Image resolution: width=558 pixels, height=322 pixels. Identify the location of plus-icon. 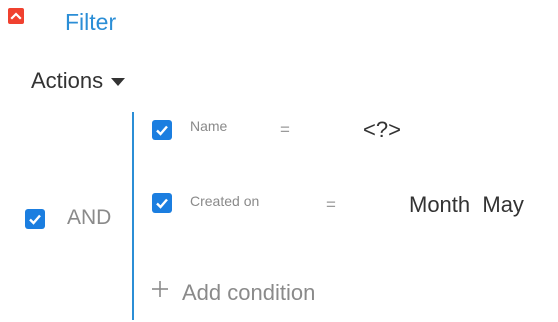
(160, 291).